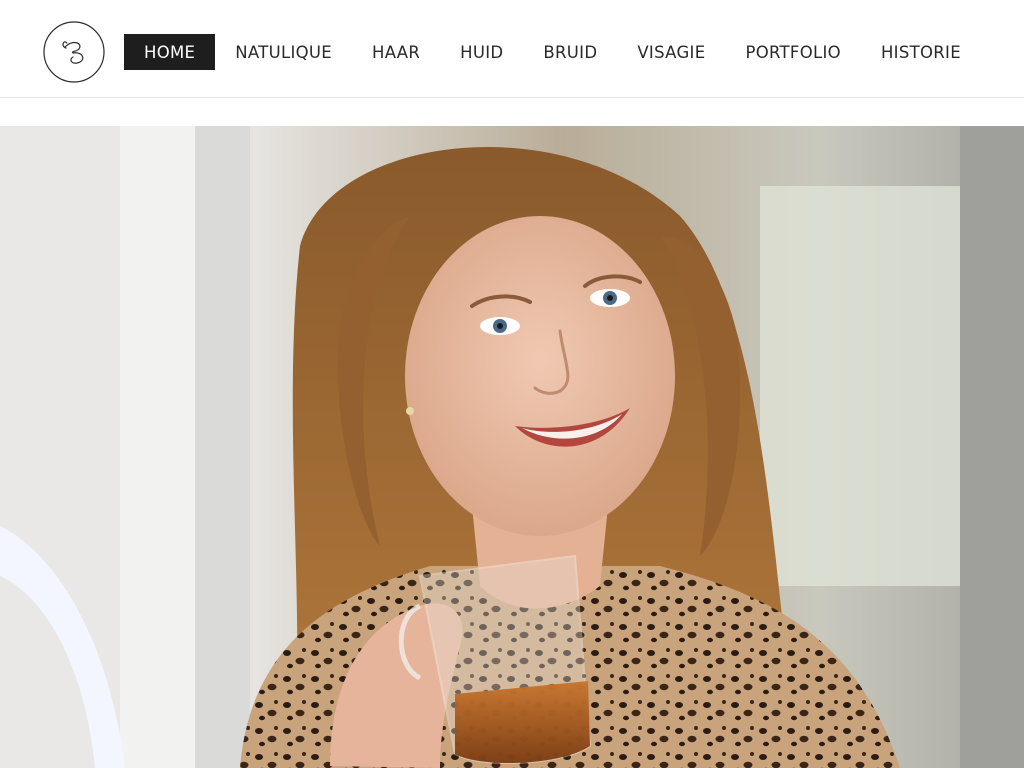  I want to click on nav-item-natulique: NATULIQUE, so click(283, 52).